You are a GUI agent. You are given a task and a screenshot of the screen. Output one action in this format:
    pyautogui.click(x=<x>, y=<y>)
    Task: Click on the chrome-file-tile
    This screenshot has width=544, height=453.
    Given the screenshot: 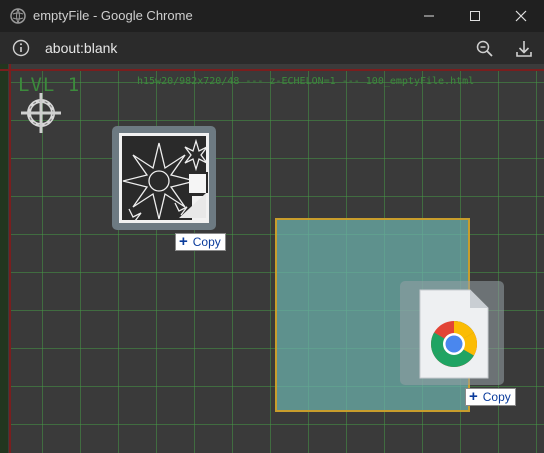 What is the action you would take?
    pyautogui.click(x=452, y=333)
    